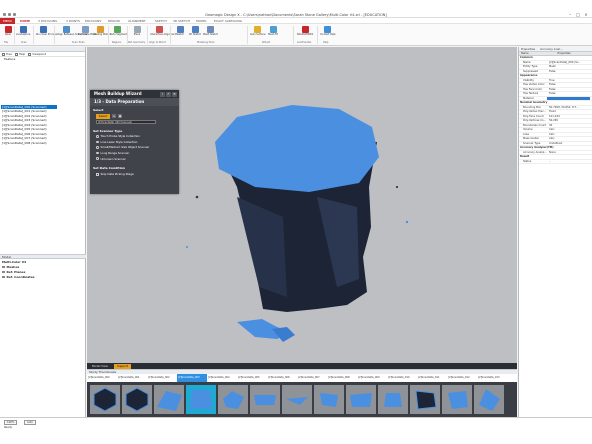  Describe the element at coordinates (462, 378) in the screenshot. I see `thumbnail-name: [2]ScanData_012` at that location.